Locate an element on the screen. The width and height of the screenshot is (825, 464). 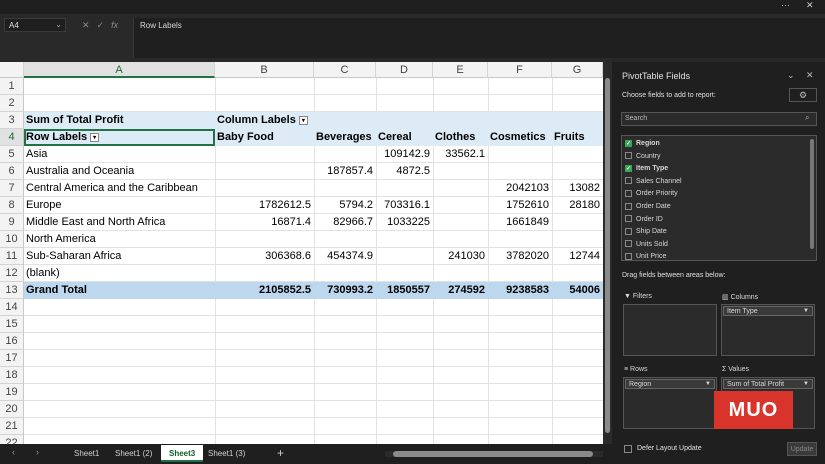
column-header-a: A is located at coordinates (119, 70).